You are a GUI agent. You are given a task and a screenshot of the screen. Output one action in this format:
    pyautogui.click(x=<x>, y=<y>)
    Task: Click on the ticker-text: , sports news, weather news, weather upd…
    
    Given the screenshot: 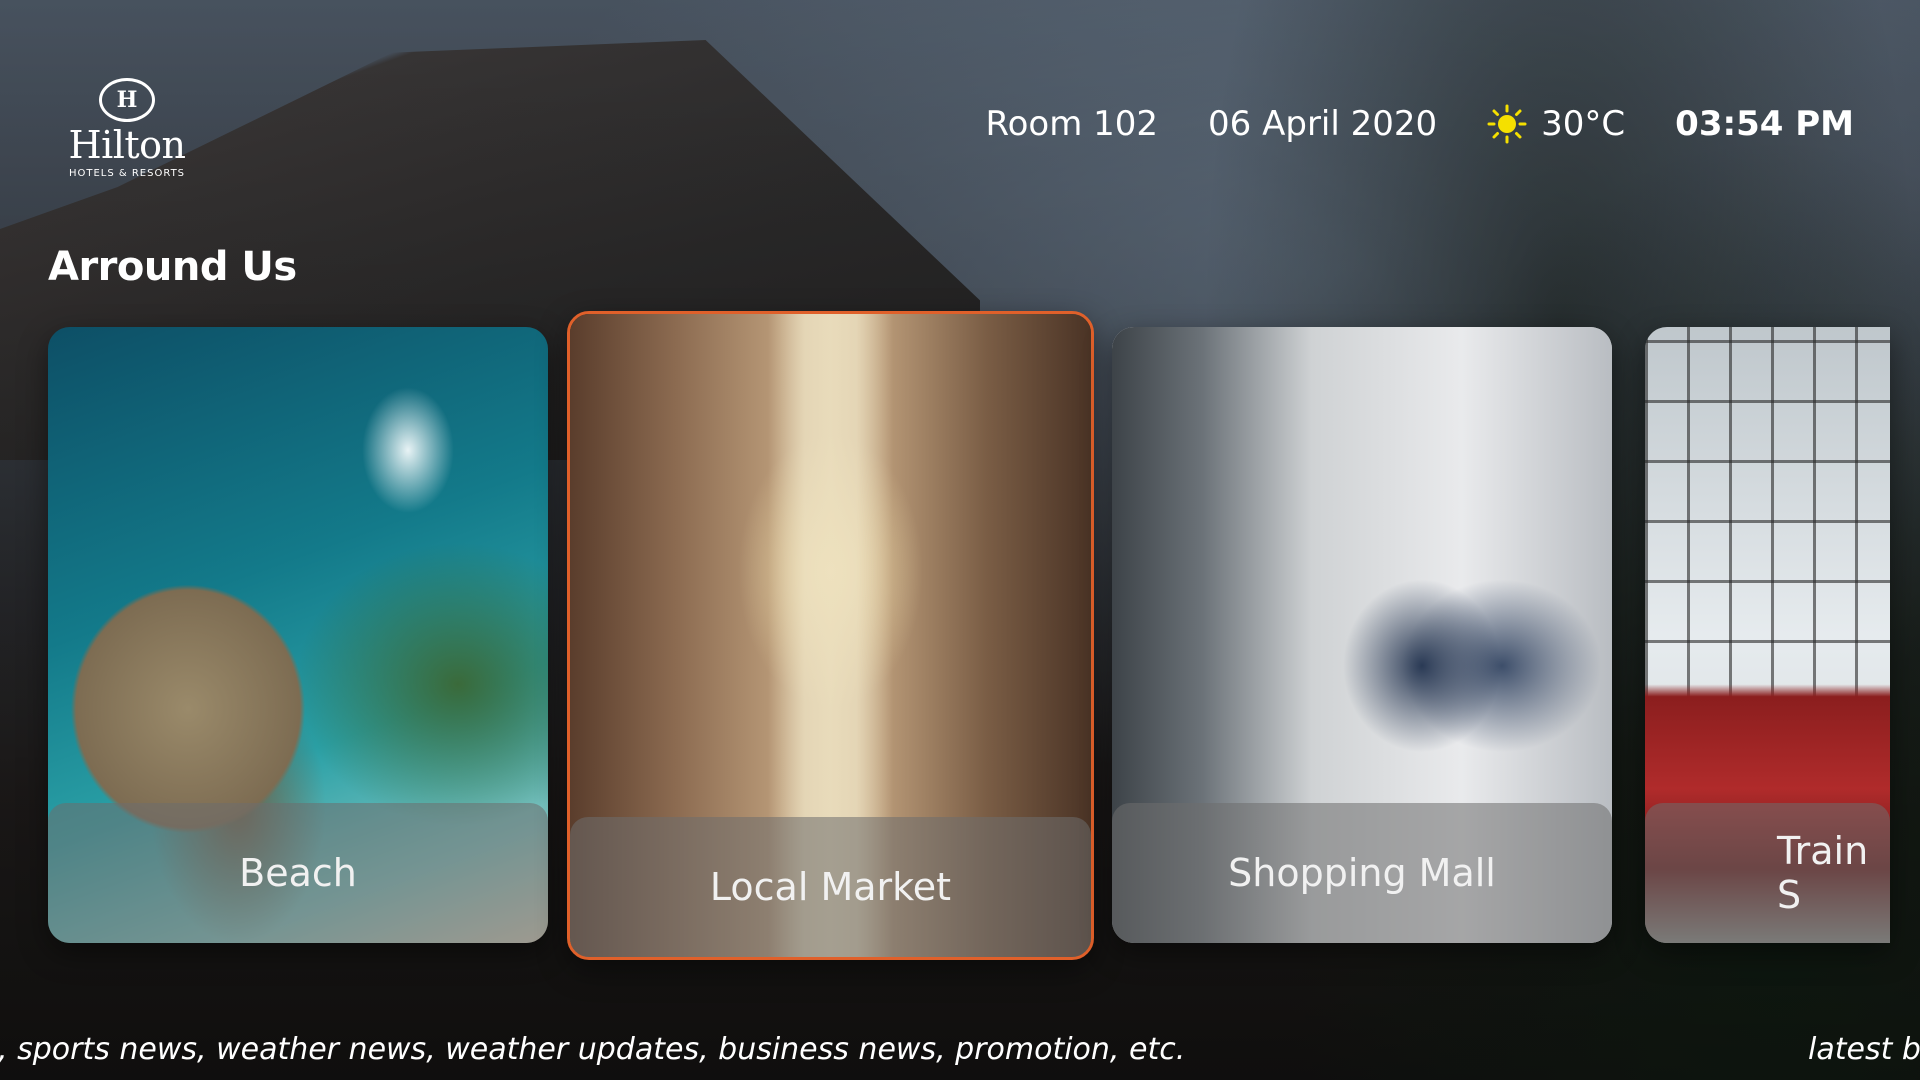 What is the action you would take?
    pyautogui.click(x=593, y=1049)
    